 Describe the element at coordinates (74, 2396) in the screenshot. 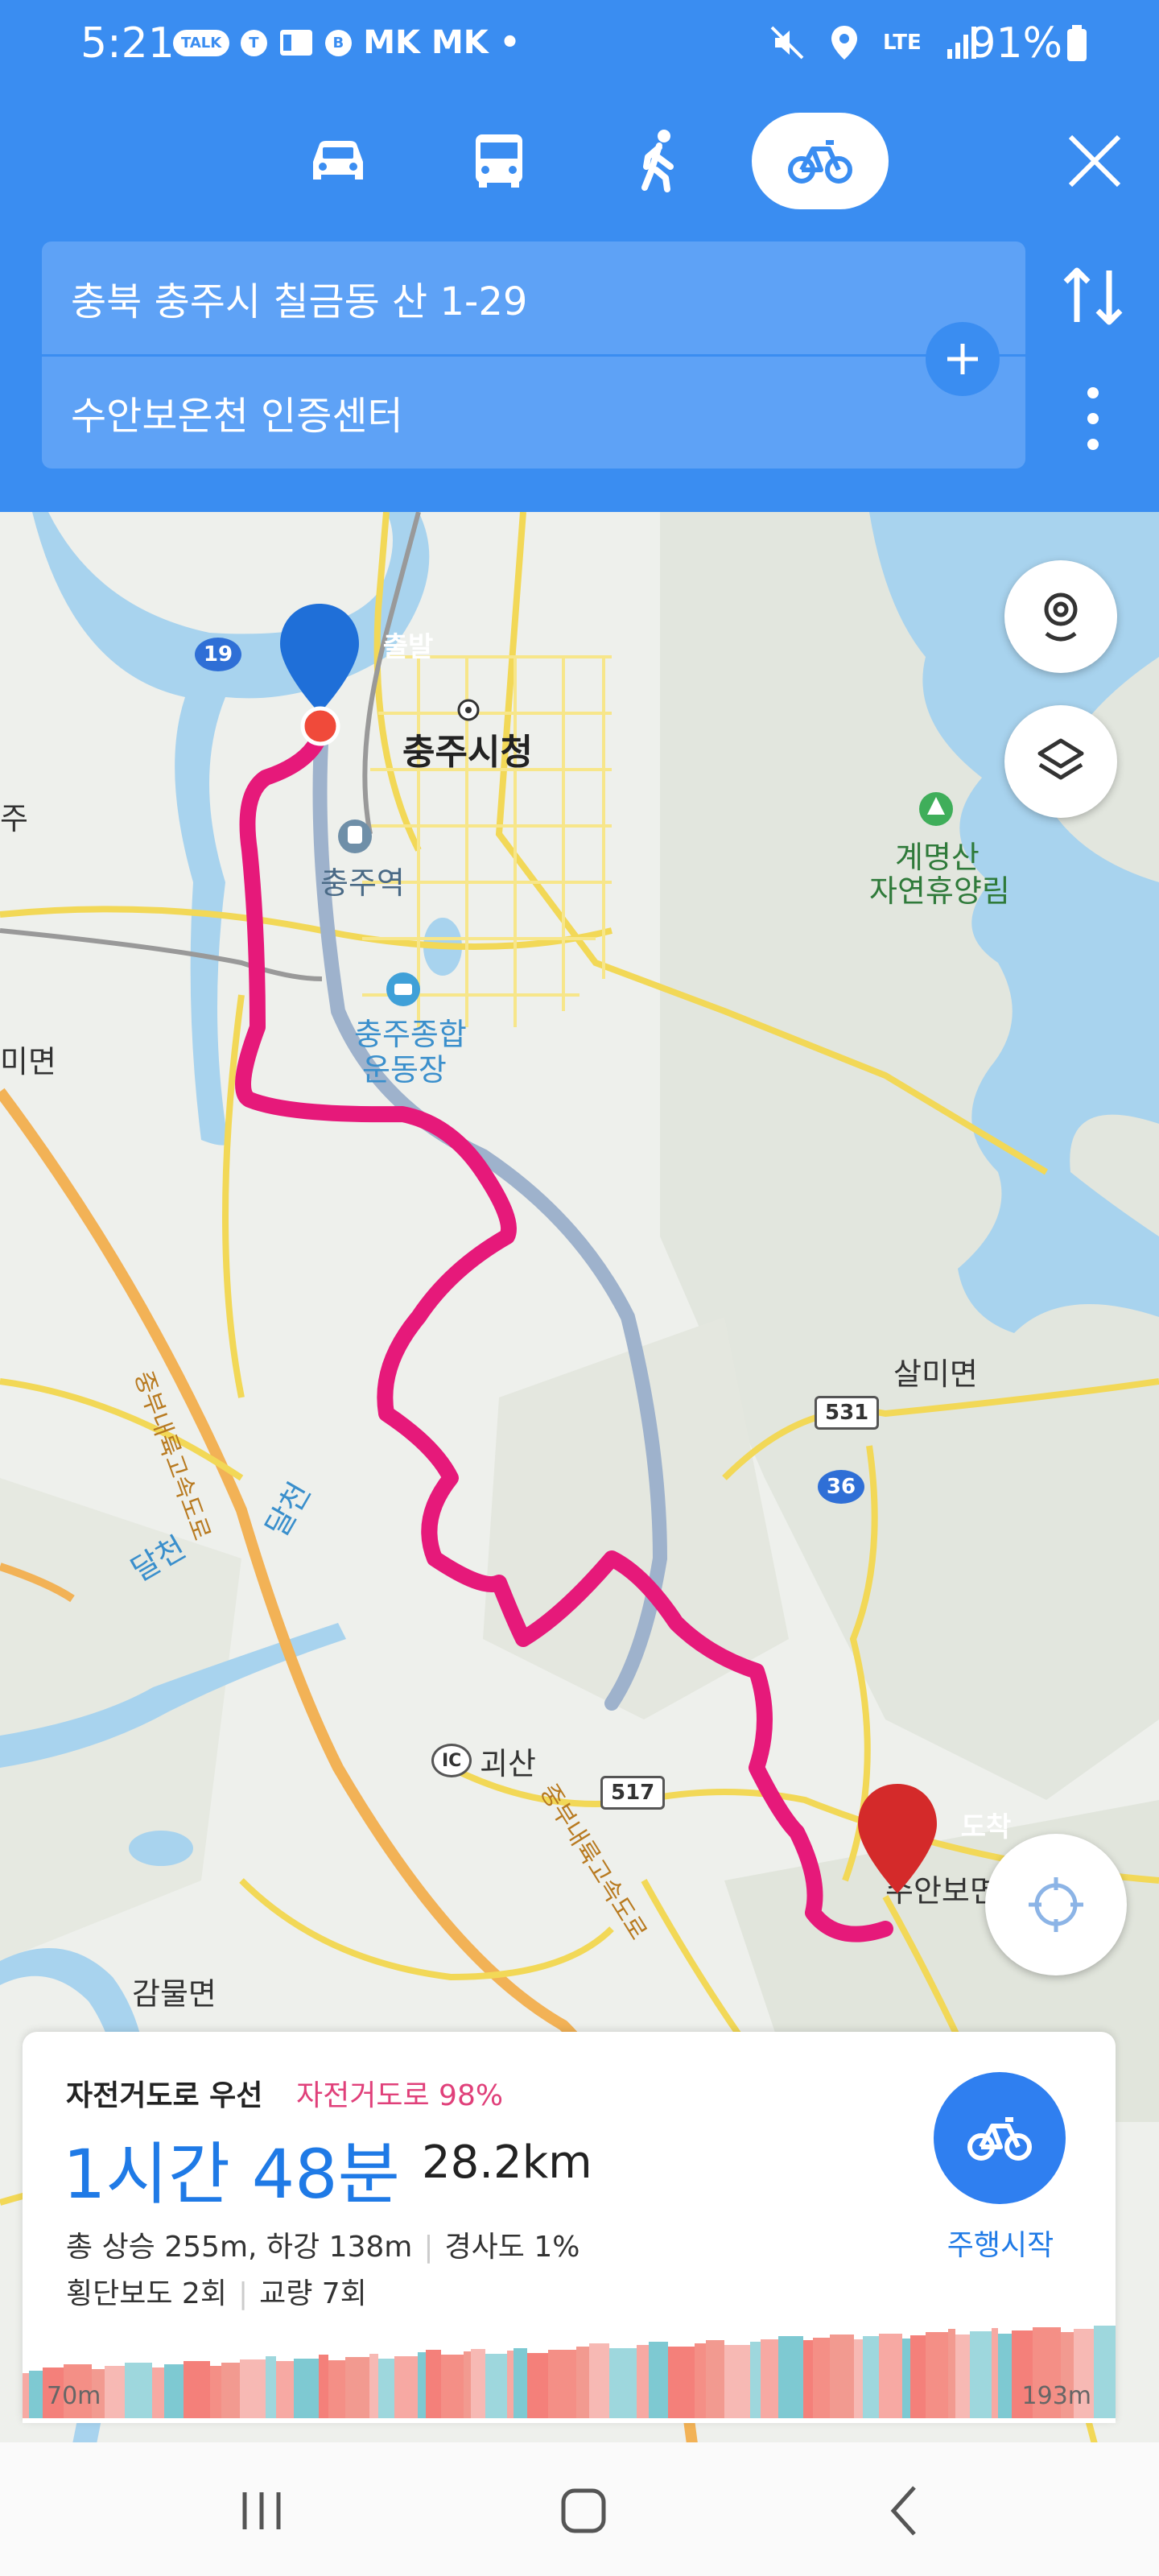

I see `elevation-start-label: 70m` at that location.